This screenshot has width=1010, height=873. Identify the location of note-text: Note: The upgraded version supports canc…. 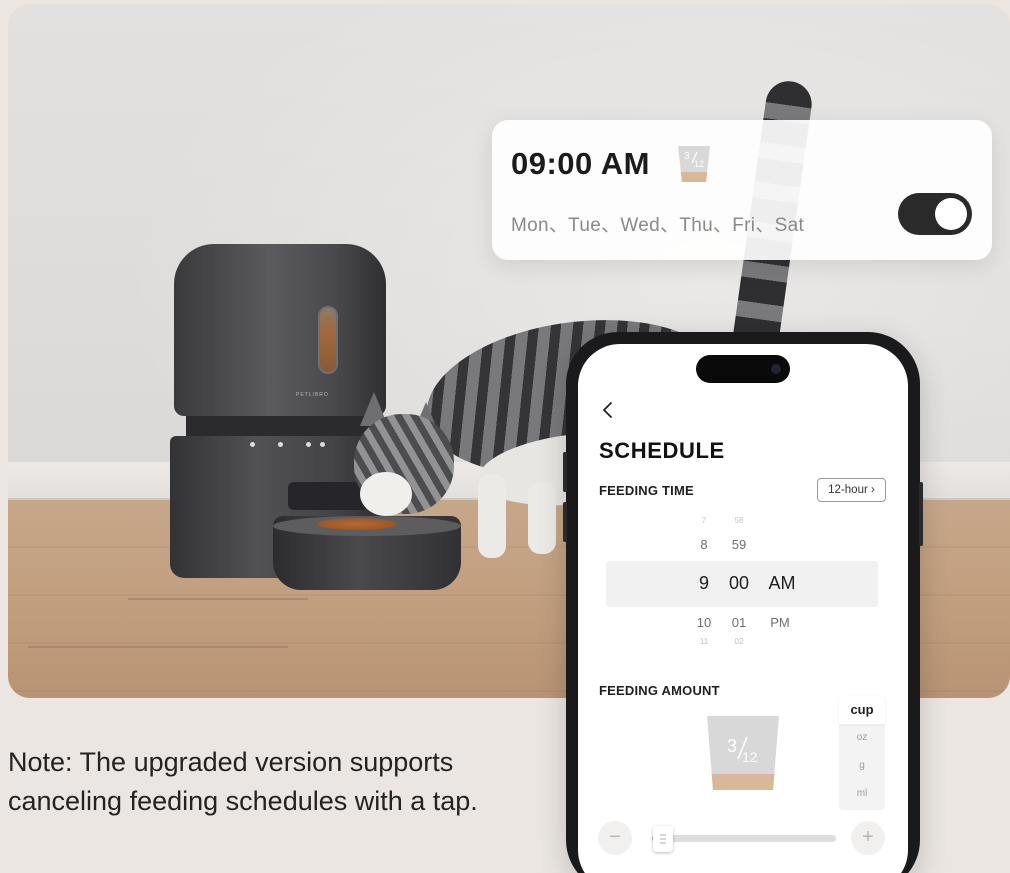
(278, 782).